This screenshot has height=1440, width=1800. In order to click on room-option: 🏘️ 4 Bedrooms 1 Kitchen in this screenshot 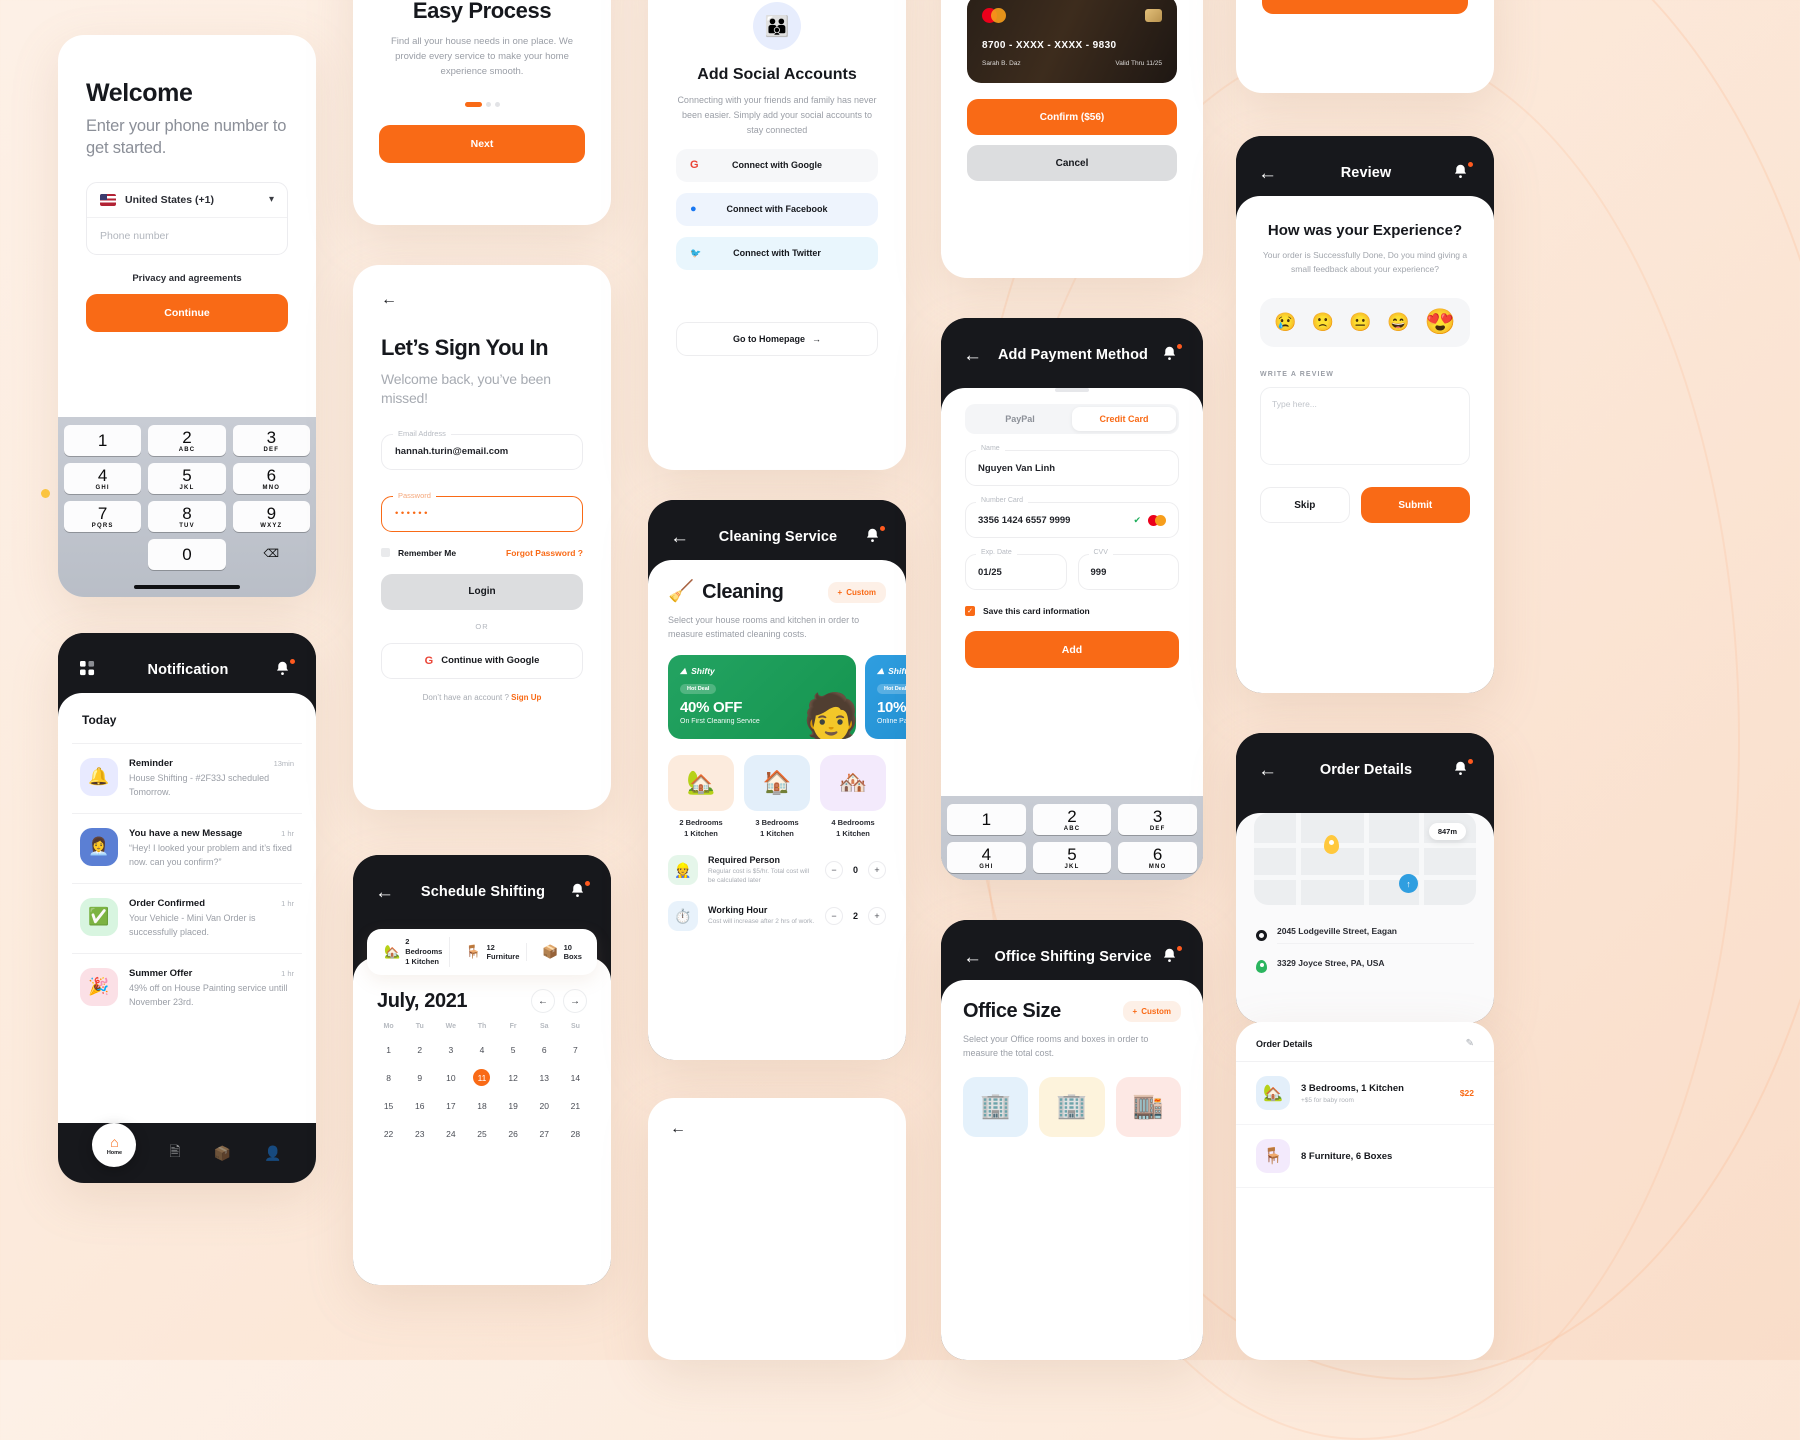, I will do `click(853, 797)`.